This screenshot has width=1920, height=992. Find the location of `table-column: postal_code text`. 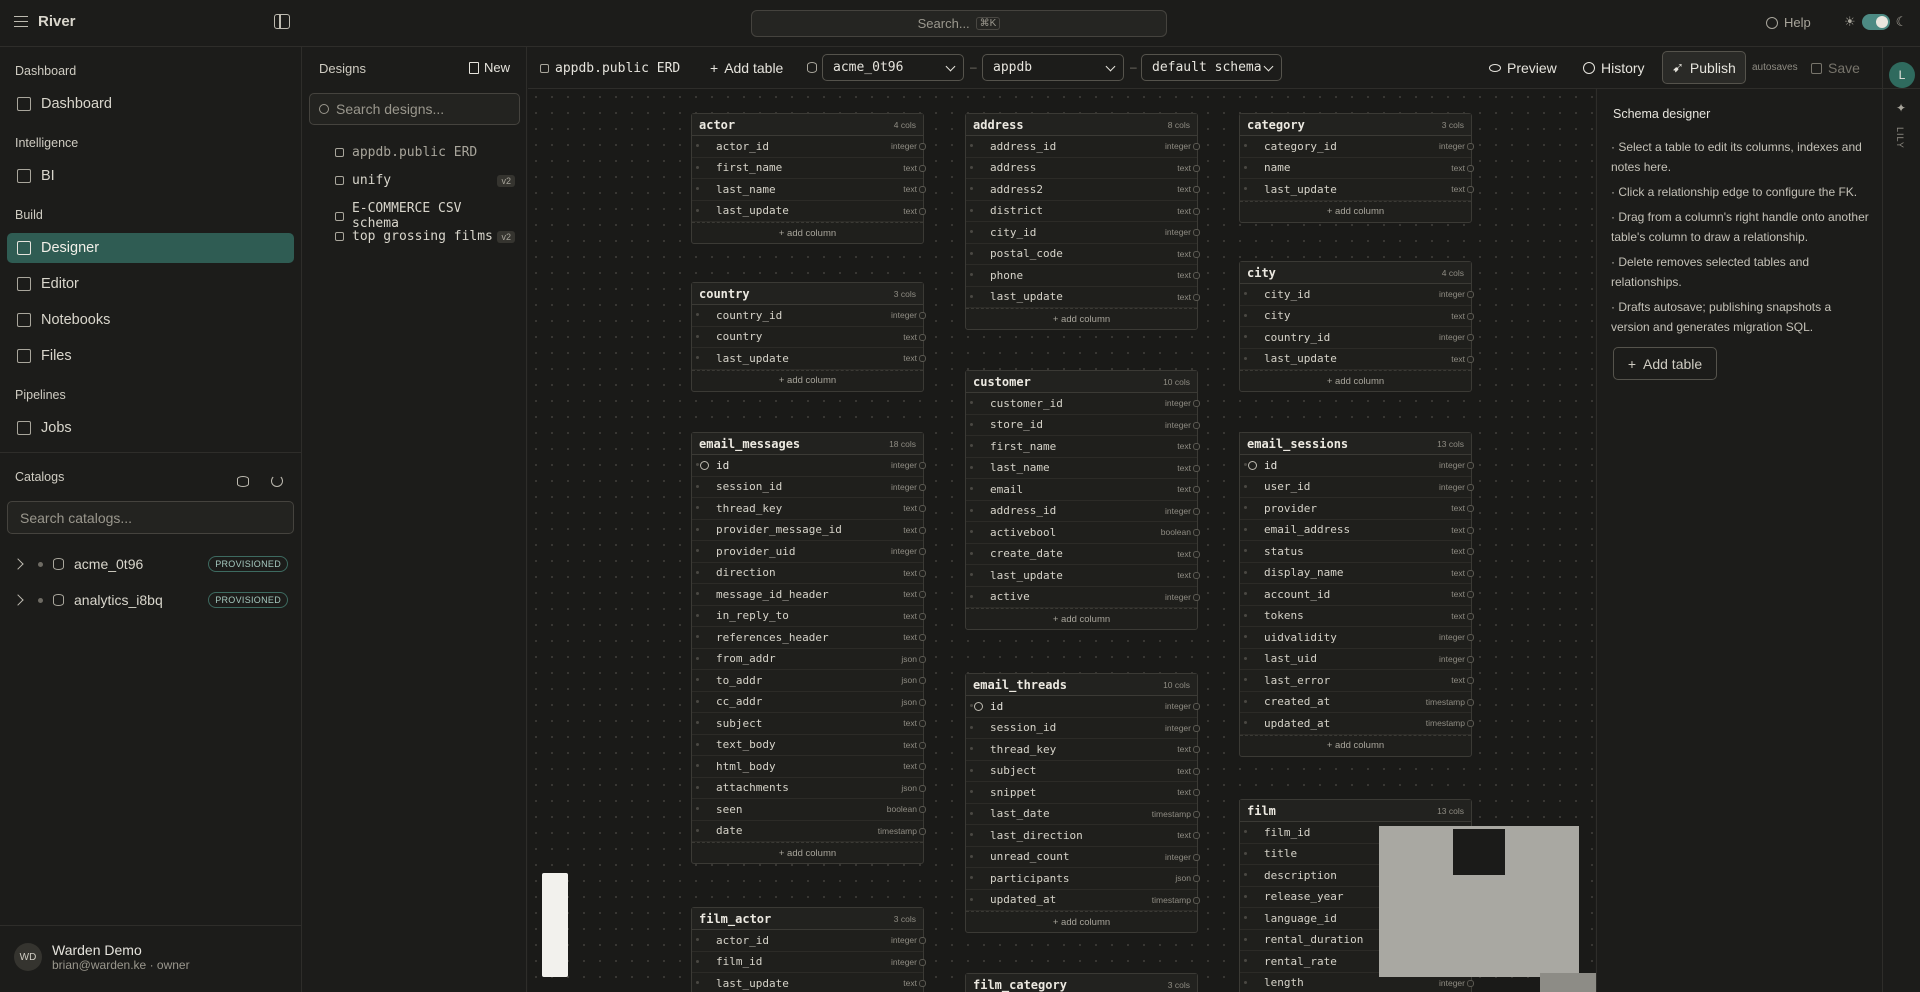

table-column: postal_code text is located at coordinates (1083, 254).